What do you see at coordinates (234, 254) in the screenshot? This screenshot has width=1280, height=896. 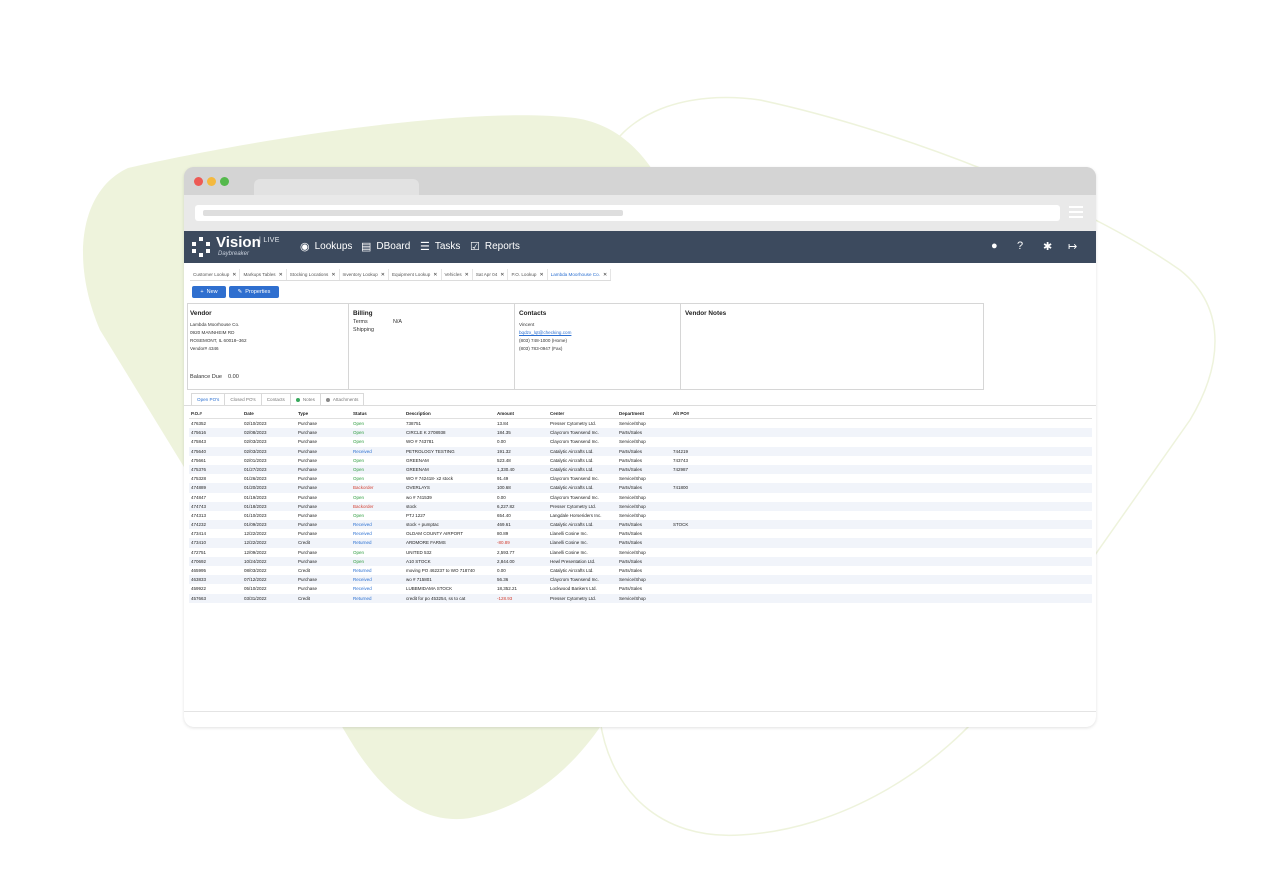 I see `brand-subtitle: Daybreaker` at bounding box center [234, 254].